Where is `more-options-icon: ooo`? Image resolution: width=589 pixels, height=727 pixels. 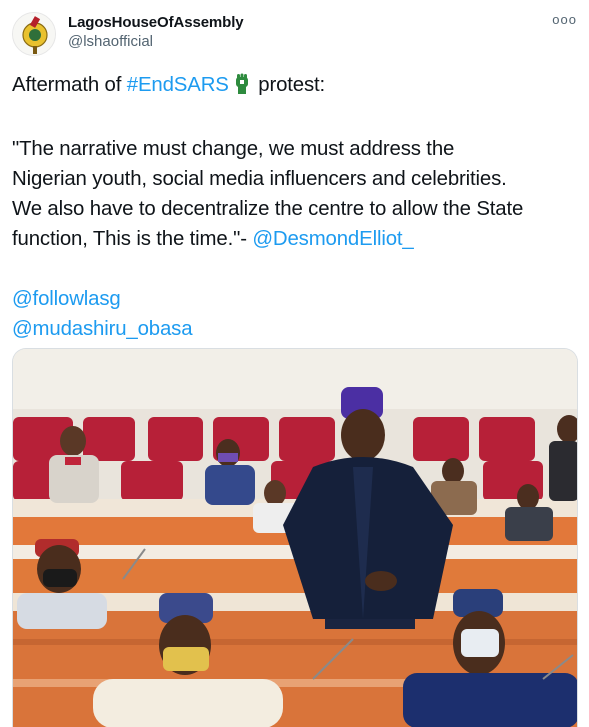
more-options-icon: ooo is located at coordinates (564, 19).